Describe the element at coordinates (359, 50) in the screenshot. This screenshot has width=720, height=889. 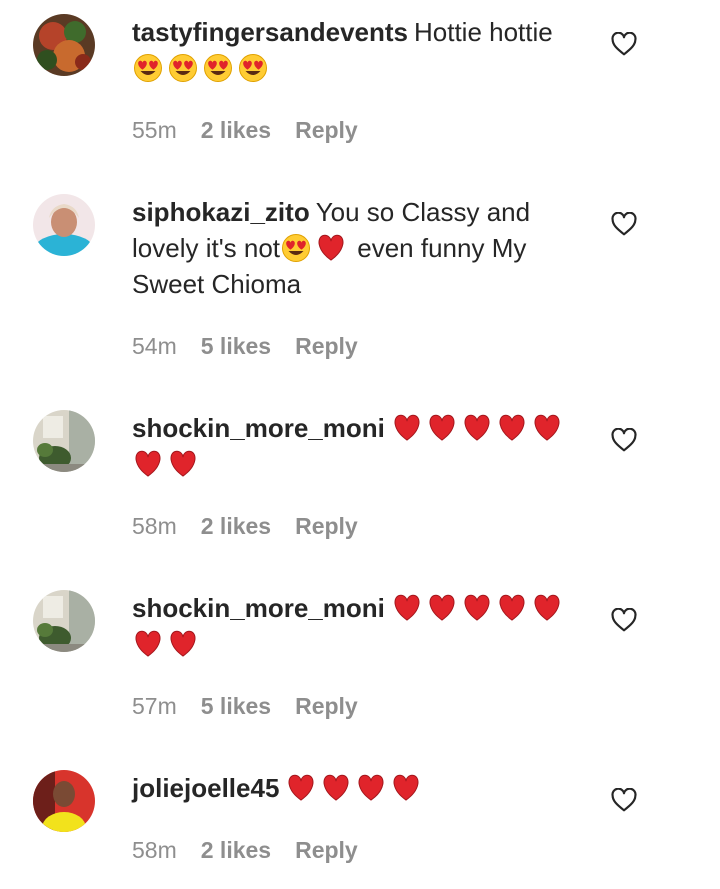
I see `comment-text: tastyfingersandevents Hottie hottie` at that location.